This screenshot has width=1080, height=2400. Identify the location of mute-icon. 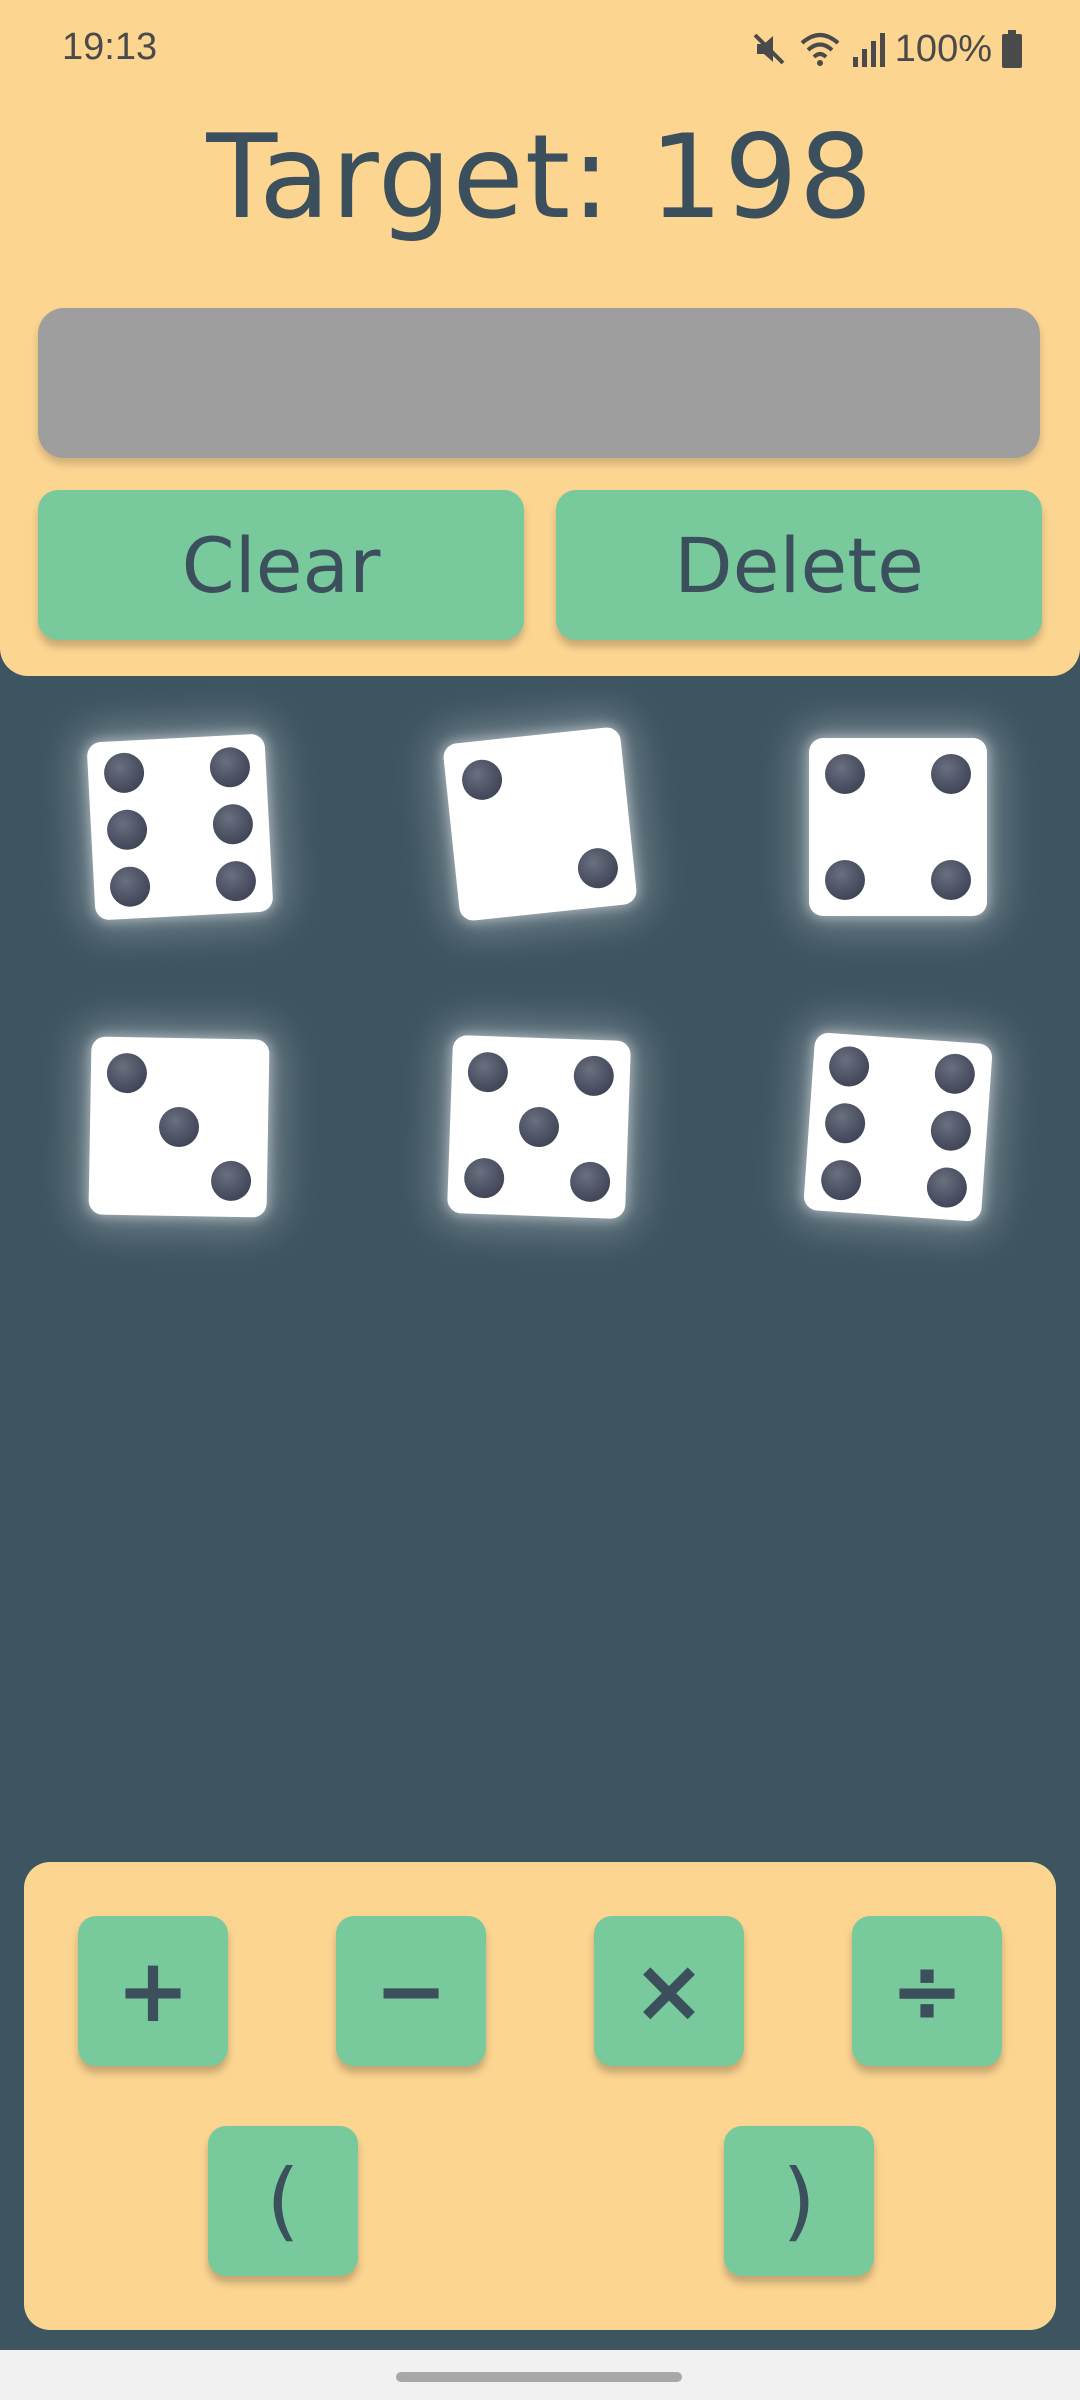
(769, 49).